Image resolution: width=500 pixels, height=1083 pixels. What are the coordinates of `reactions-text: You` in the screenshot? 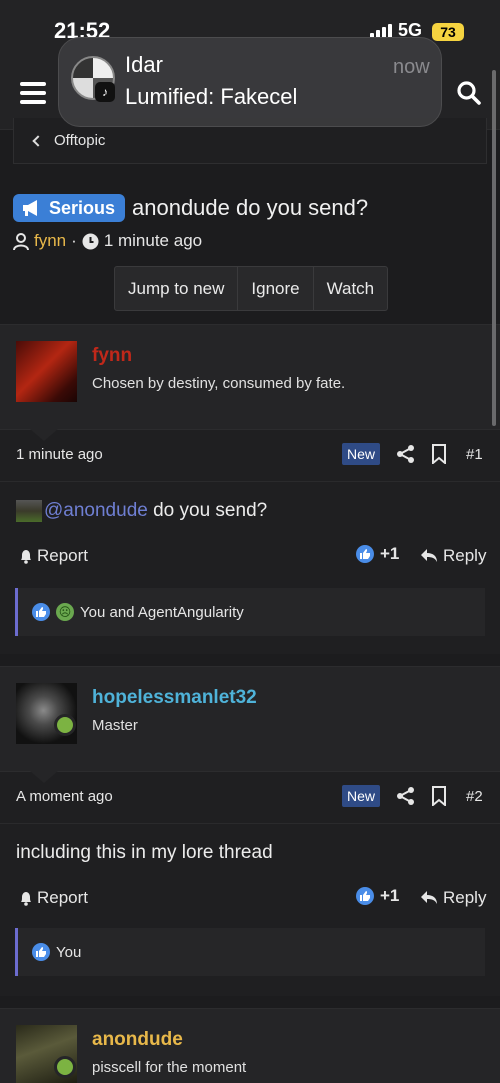 It's located at (69, 952).